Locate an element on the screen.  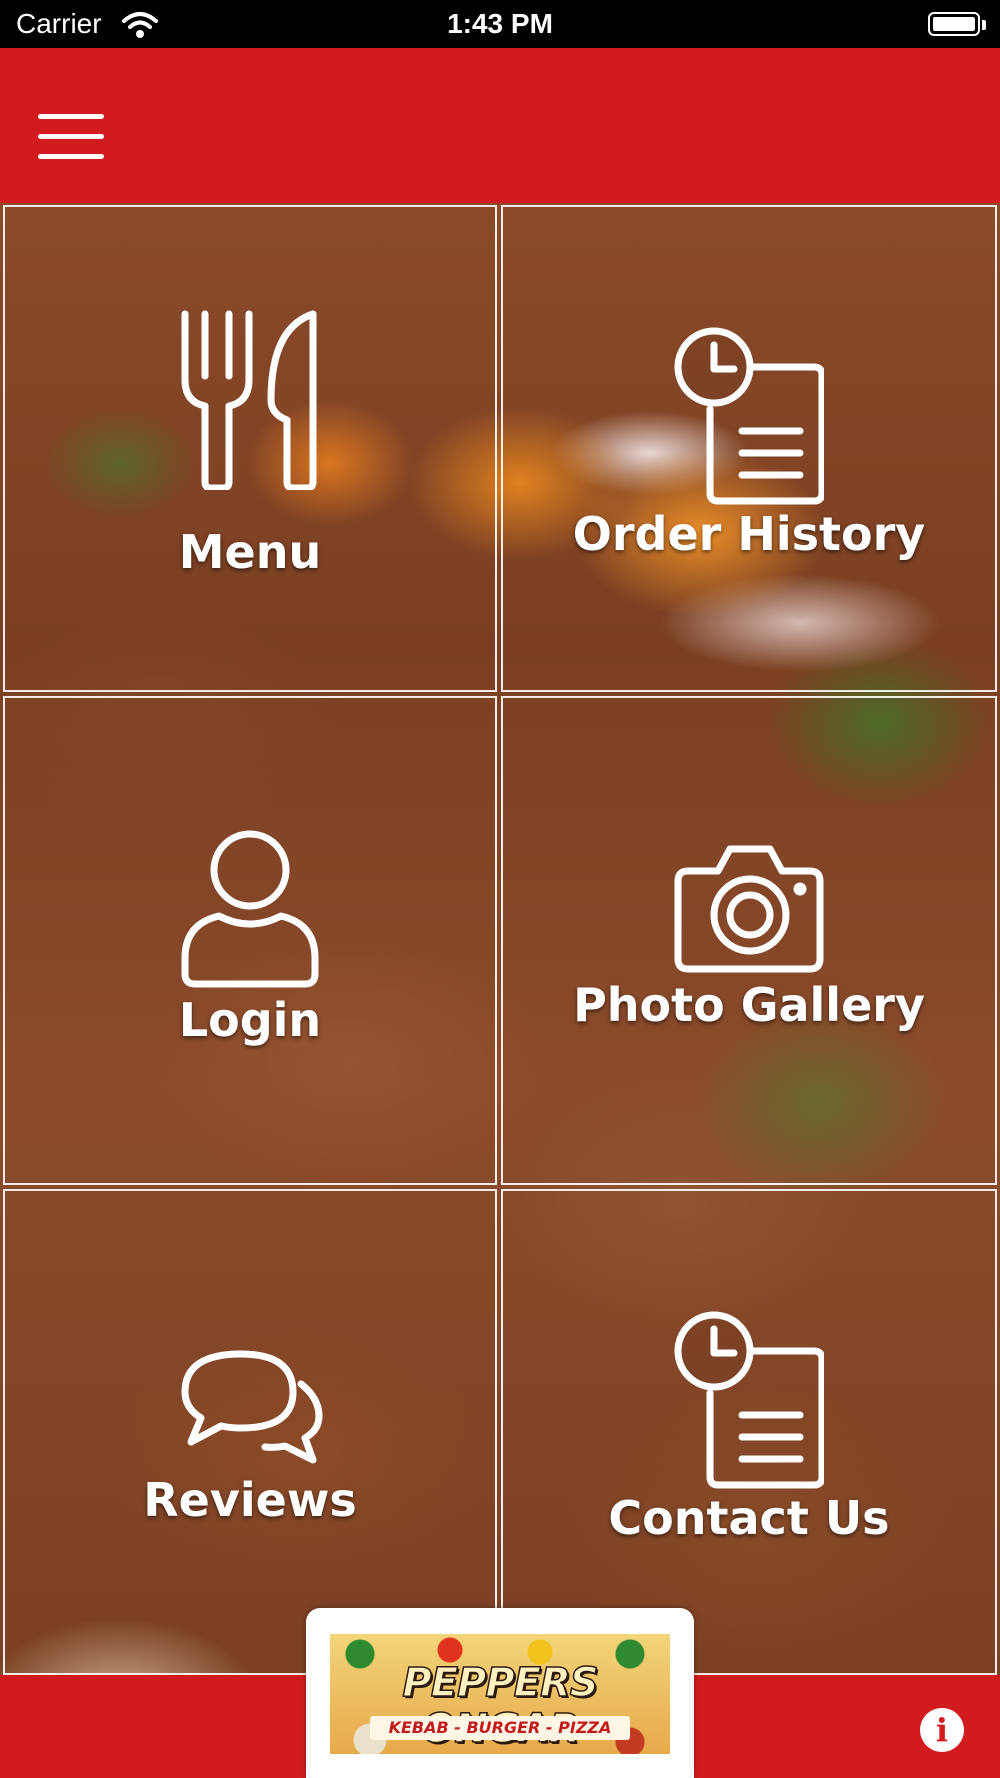
camera-icon is located at coordinates (749, 909).